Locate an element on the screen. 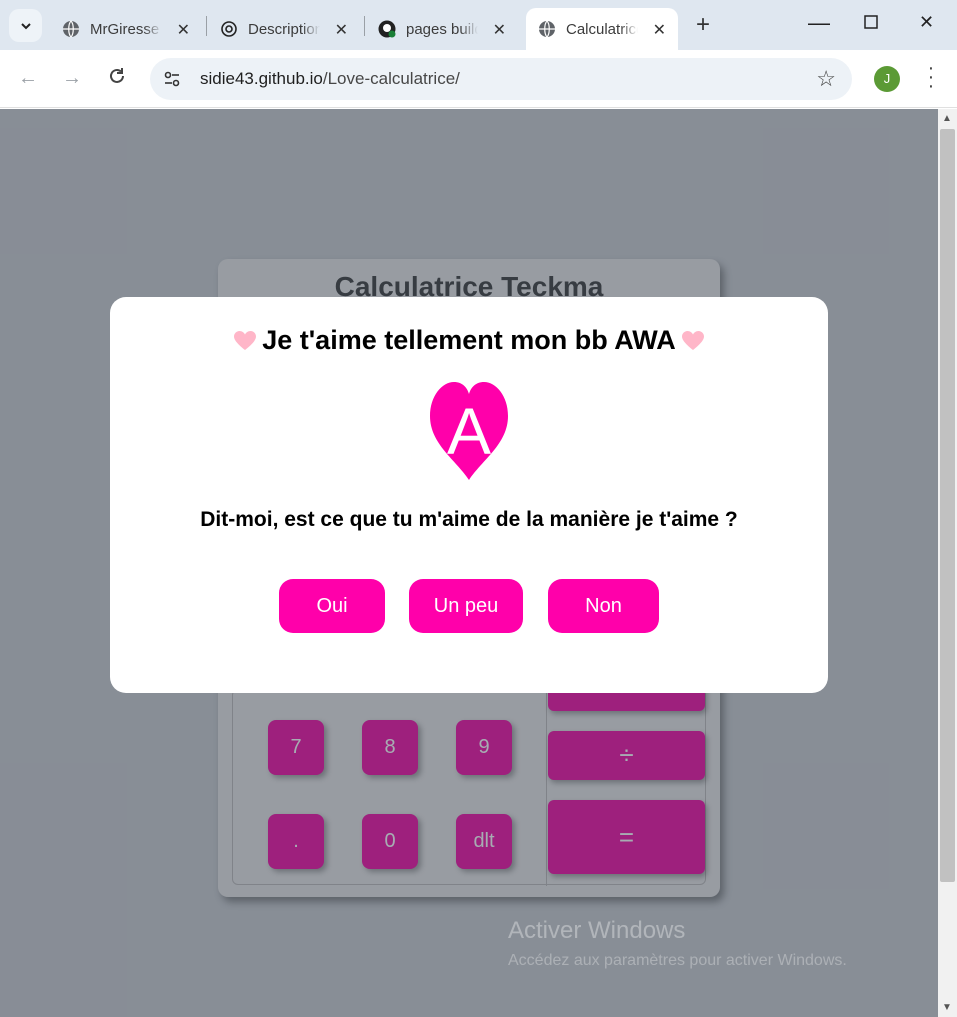 The image size is (957, 1017). modal-title: Je t'aime tellement mon bb AWA is located at coordinates (469, 340).